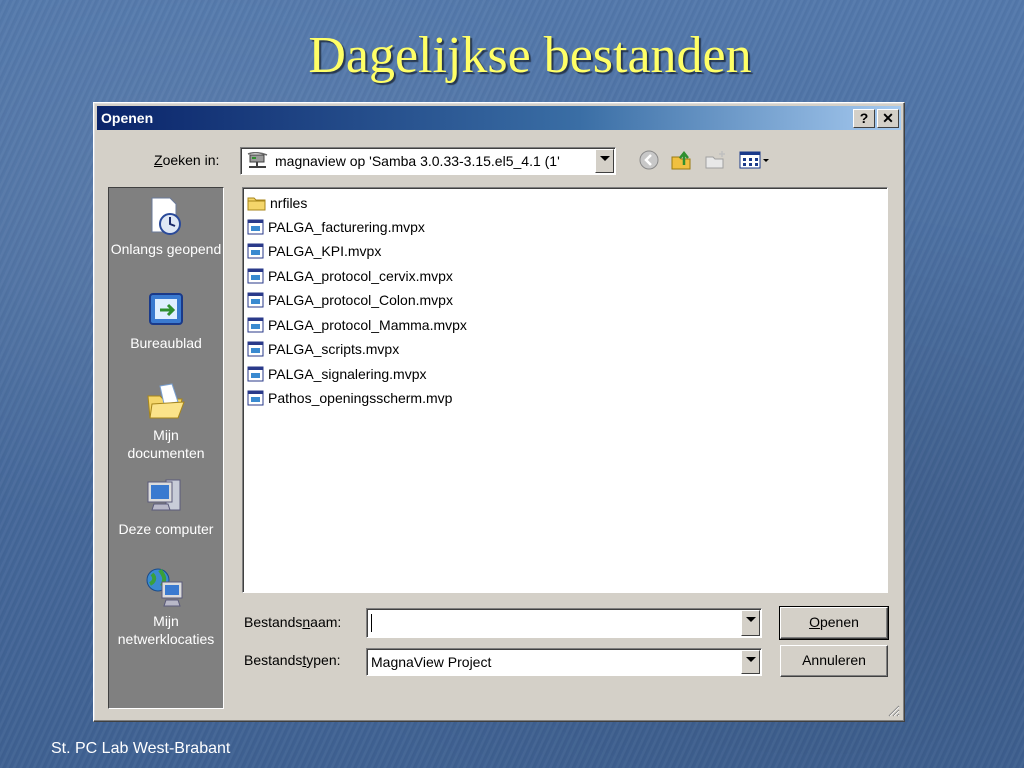  What do you see at coordinates (755, 160) in the screenshot?
I see `view-menu-icon` at bounding box center [755, 160].